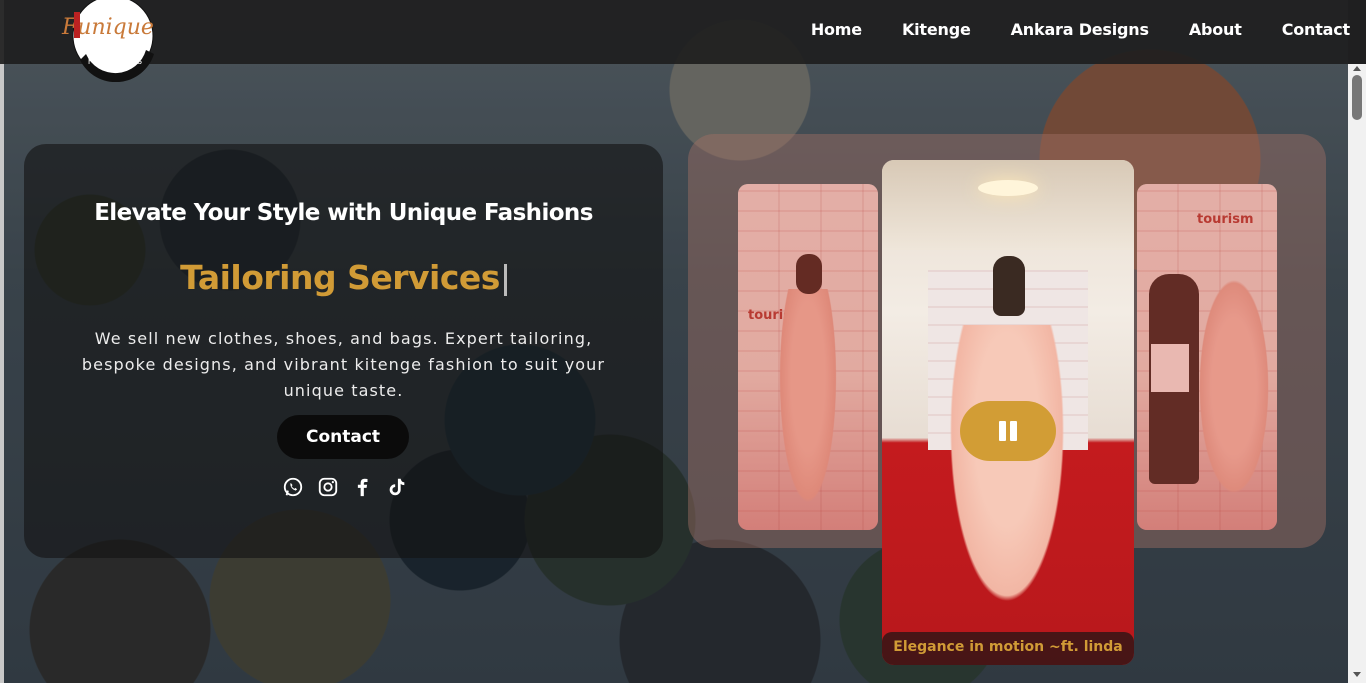 The image size is (1366, 683). I want to click on logo: Funique FASHIONS, so click(113, 41).